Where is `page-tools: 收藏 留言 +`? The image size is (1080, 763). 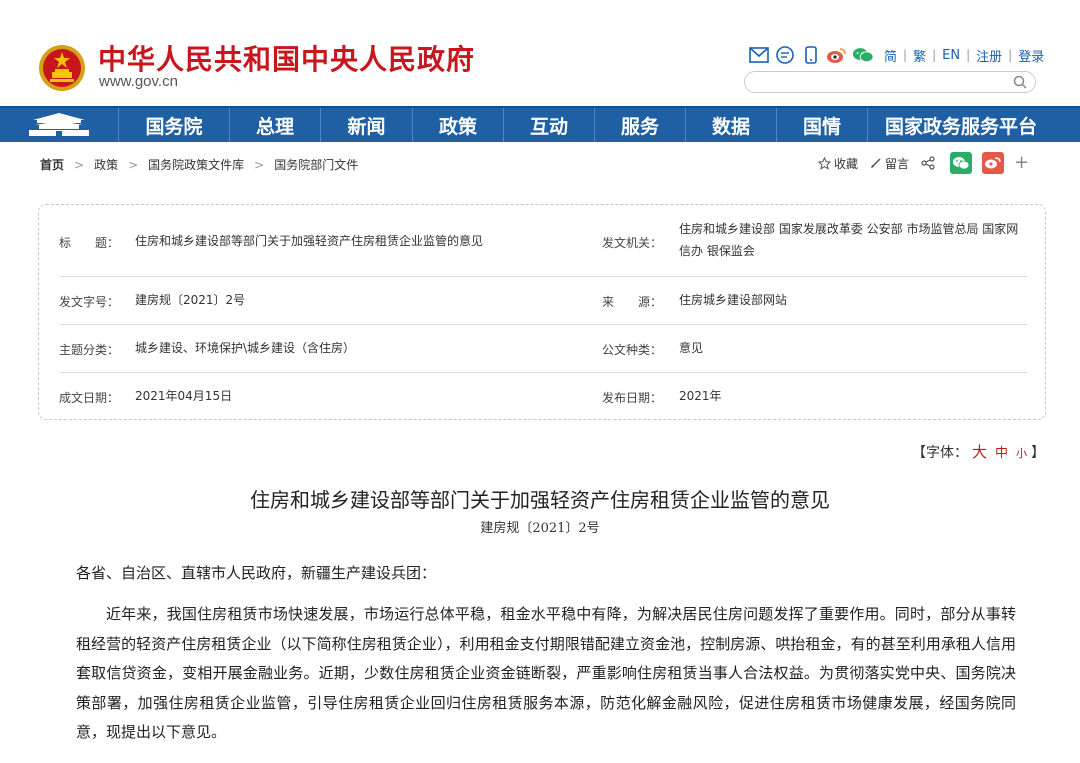
page-tools: 收藏 留言 + is located at coordinates (923, 163).